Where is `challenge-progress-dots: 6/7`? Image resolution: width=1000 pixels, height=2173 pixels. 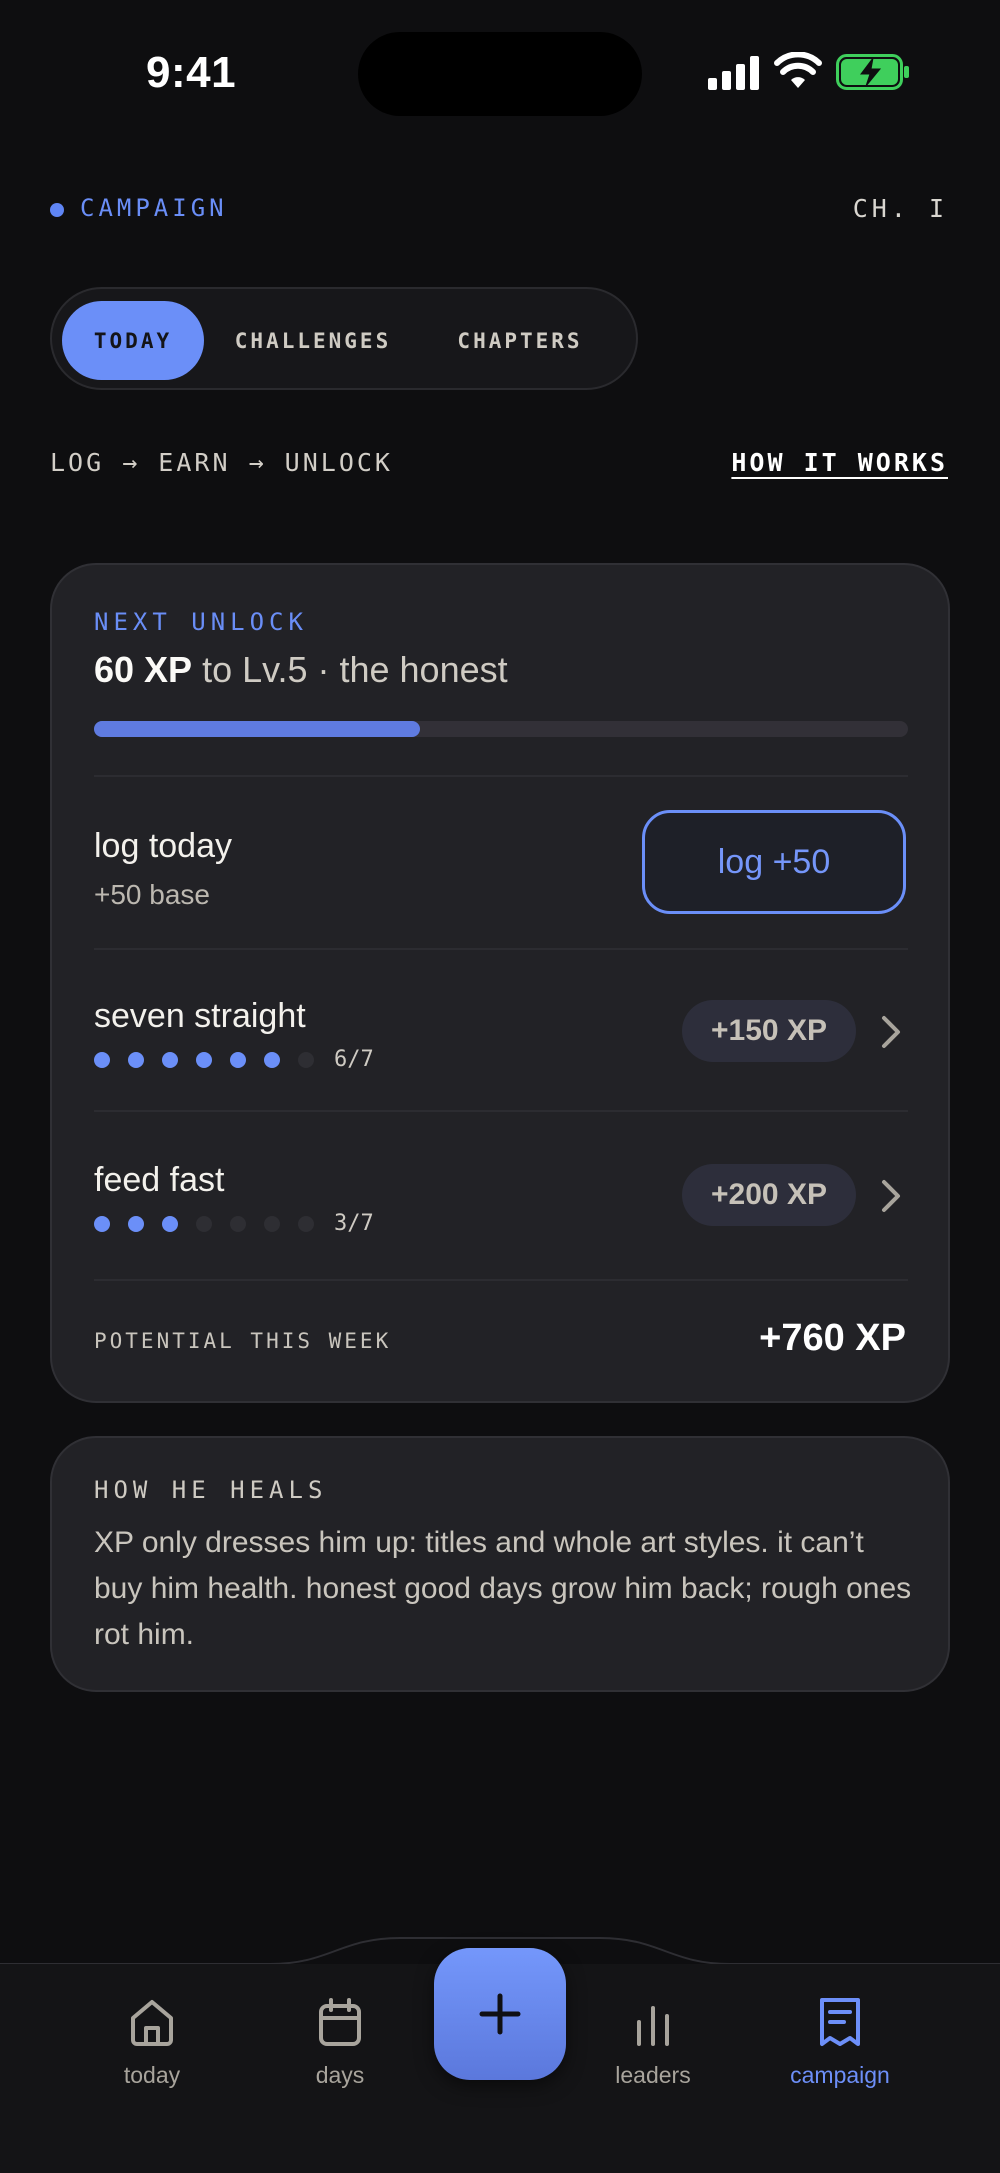 challenge-progress-dots: 6/7 is located at coordinates (234, 1059).